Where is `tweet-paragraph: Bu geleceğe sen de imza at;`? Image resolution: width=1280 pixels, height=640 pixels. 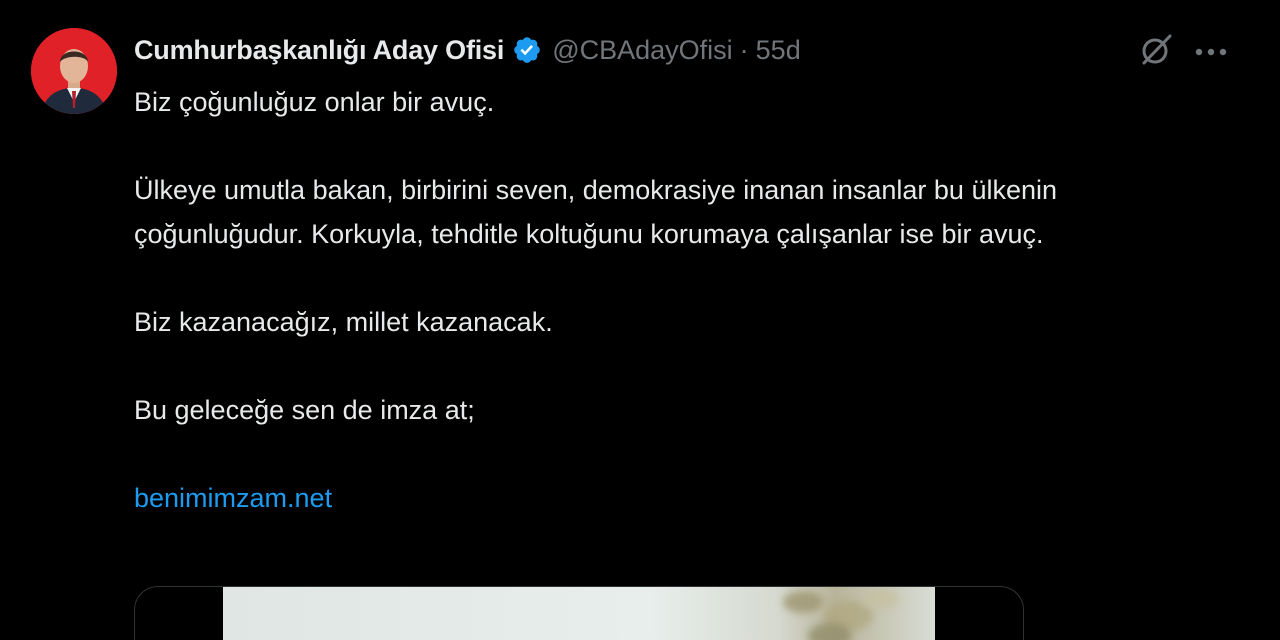
tweet-paragraph: Bu geleceğe sen de imza at; is located at coordinates (304, 410).